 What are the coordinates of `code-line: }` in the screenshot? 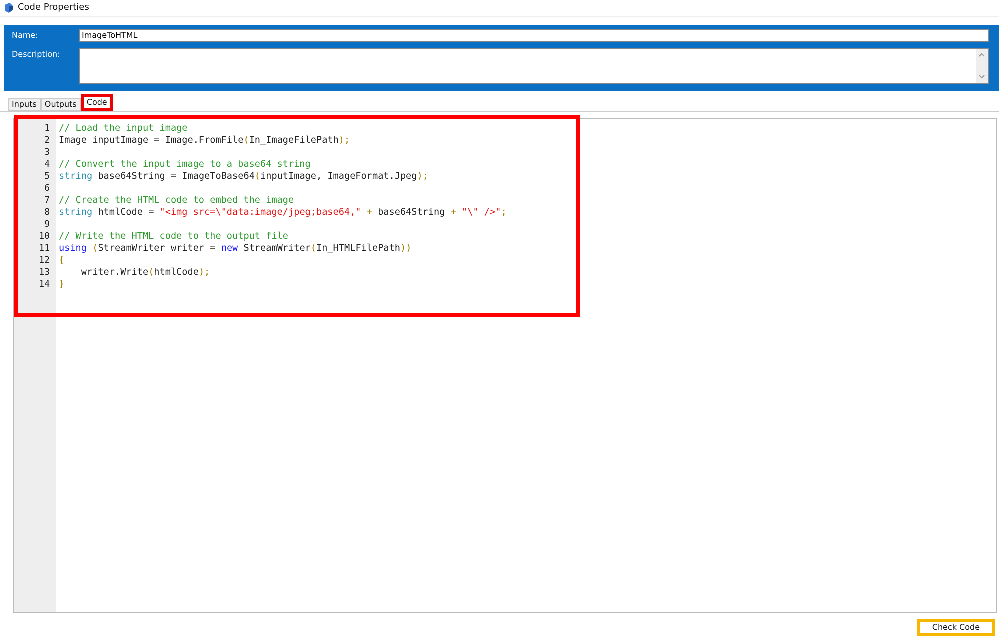 It's located at (62, 285).